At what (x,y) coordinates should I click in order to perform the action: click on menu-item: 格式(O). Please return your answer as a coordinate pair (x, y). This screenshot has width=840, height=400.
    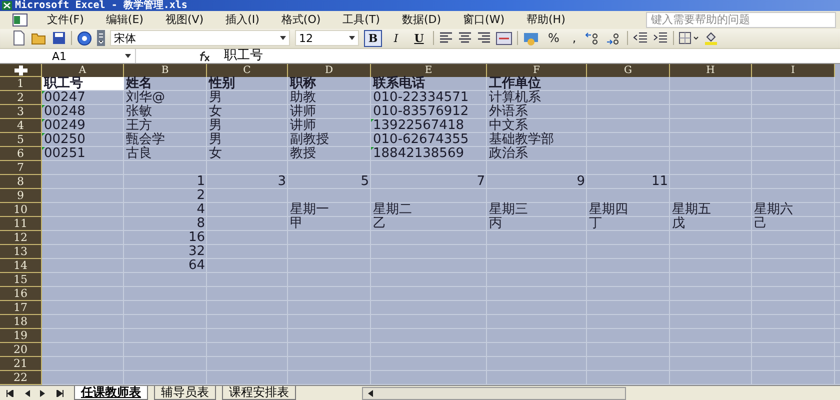
    Looking at the image, I should click on (301, 20).